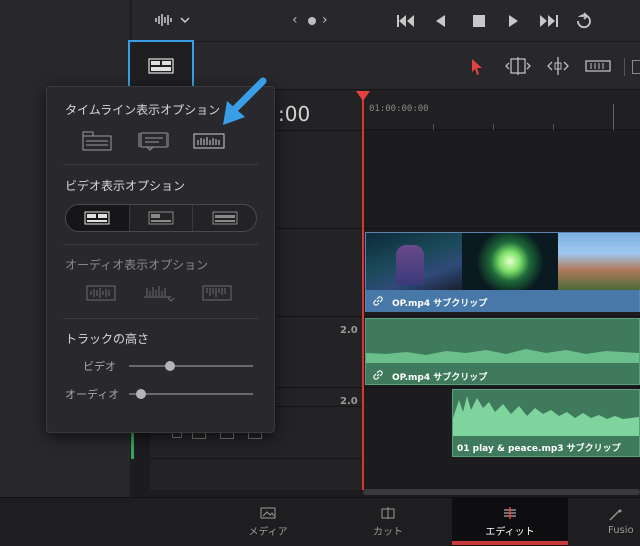 The height and width of the screenshot is (546, 640). I want to click on waveform-icon, so click(163, 20).